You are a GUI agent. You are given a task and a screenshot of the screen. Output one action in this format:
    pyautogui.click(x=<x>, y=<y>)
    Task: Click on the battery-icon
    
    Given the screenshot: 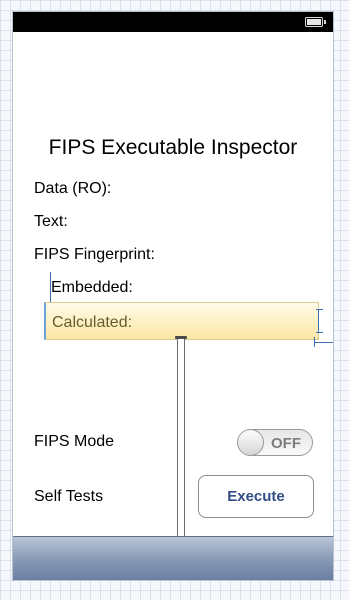 What is the action you would take?
    pyautogui.click(x=315, y=22)
    